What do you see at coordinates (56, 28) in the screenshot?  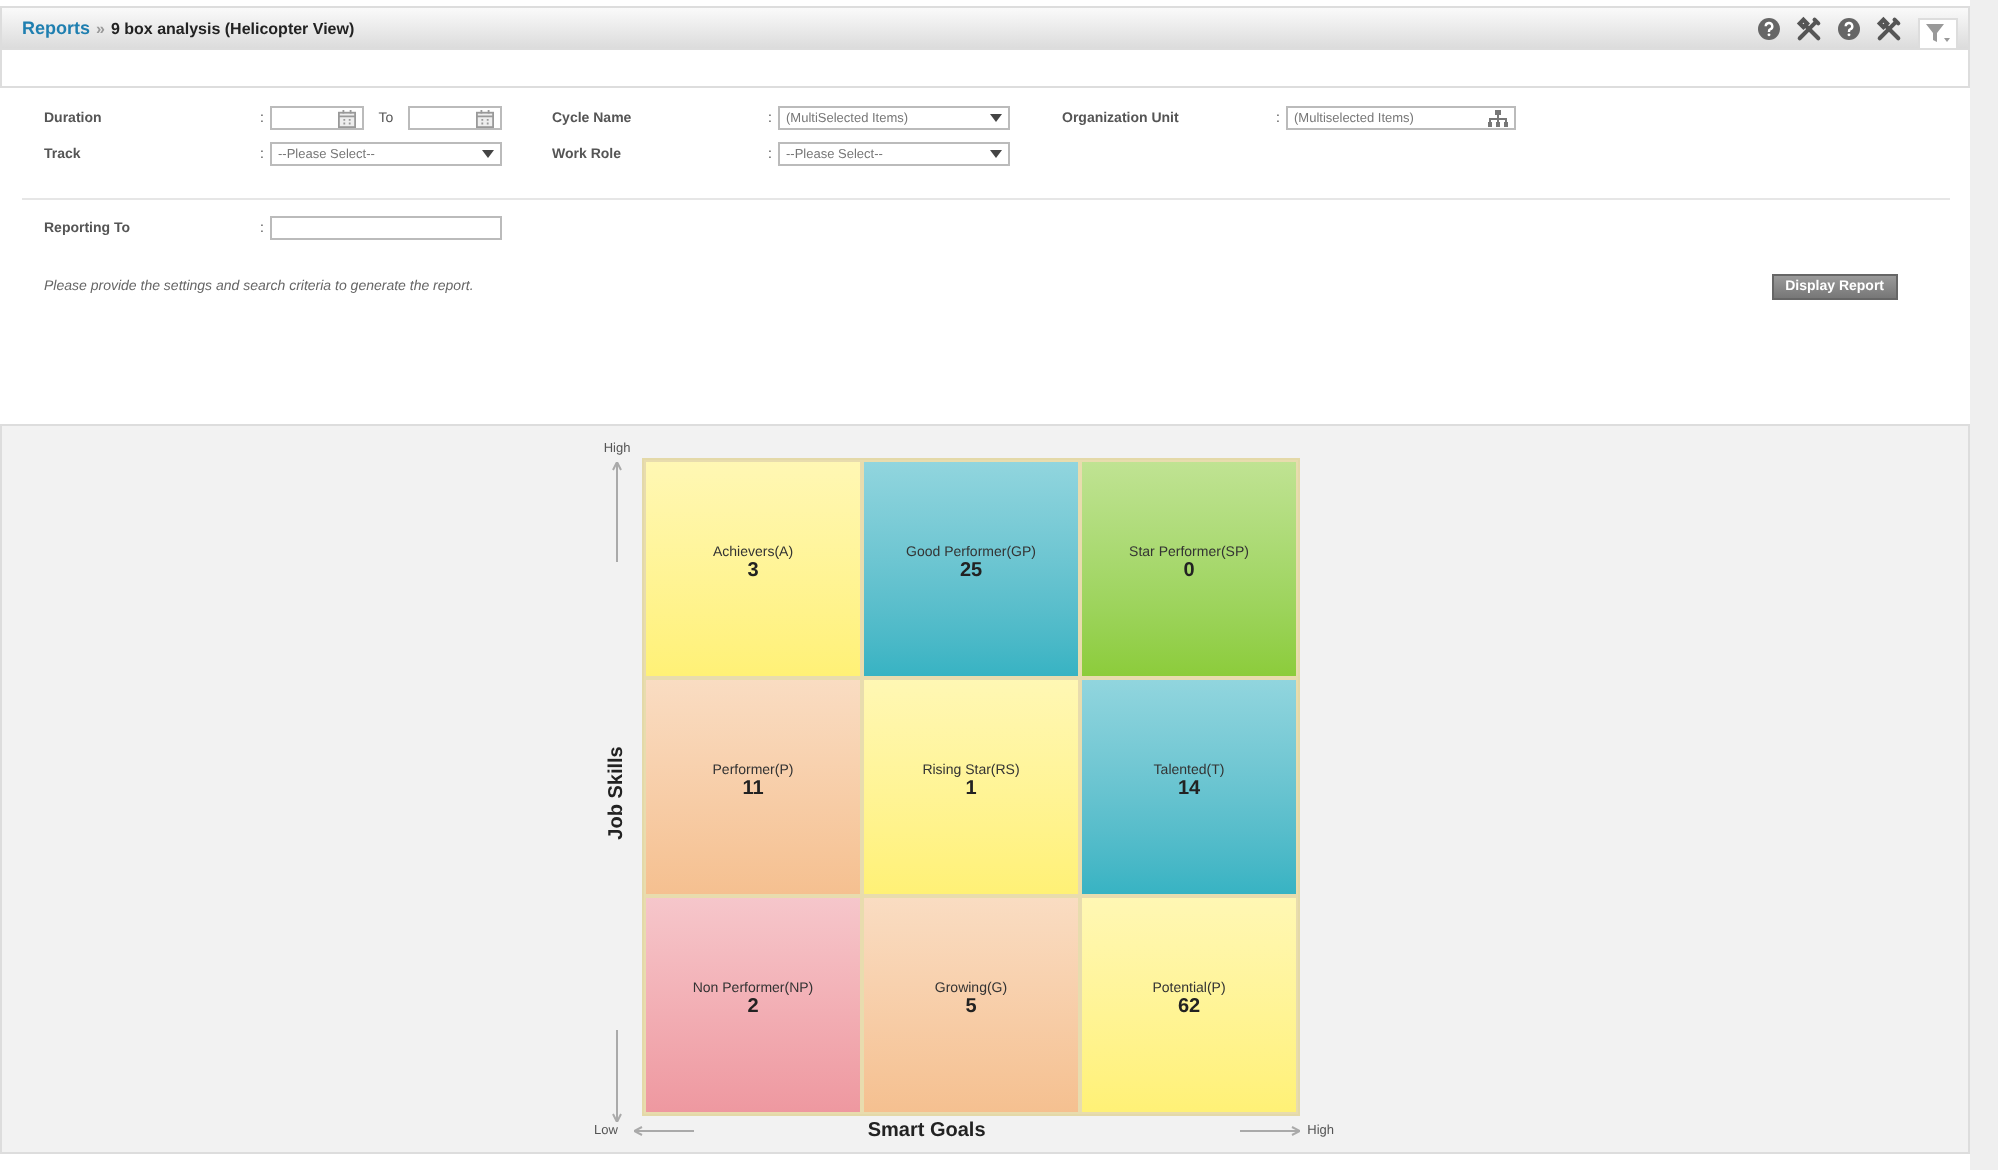 I see `reports-link: Reports` at bounding box center [56, 28].